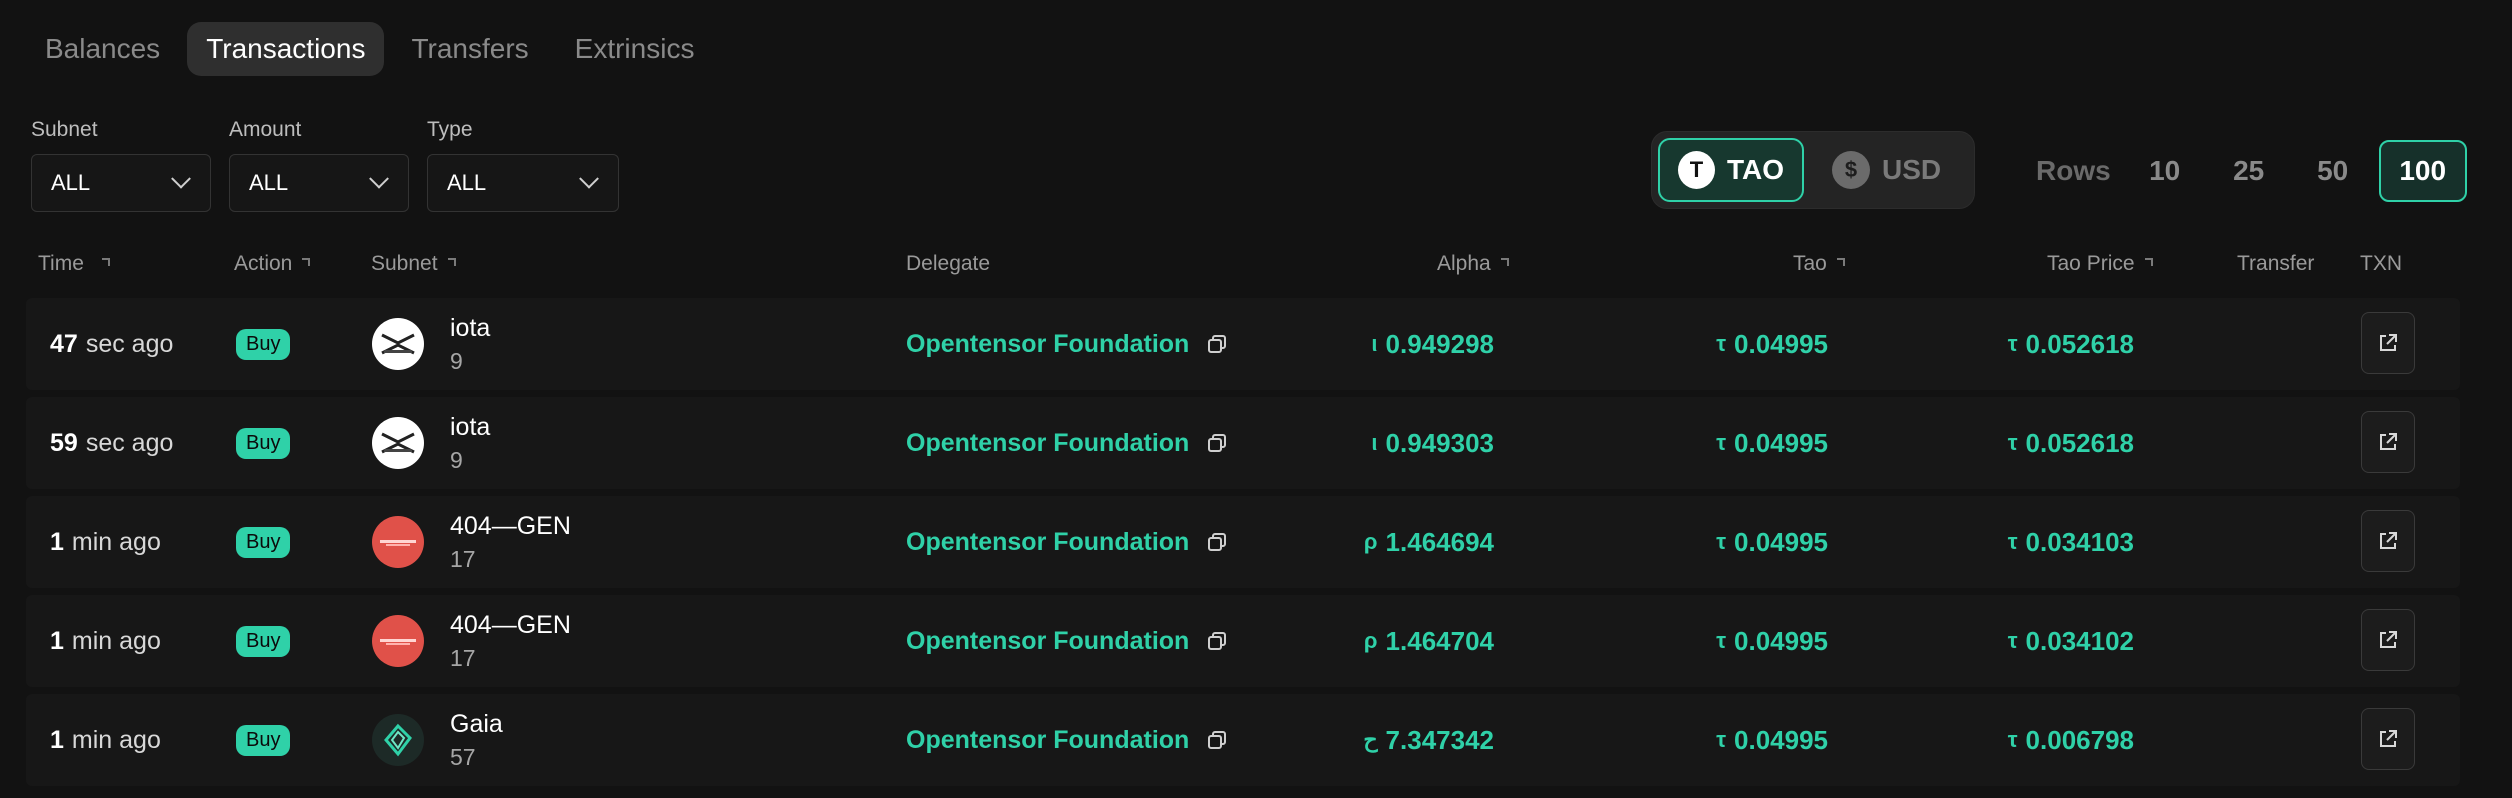  What do you see at coordinates (1912, 169) in the screenshot?
I see `currency-usd-label: USD` at bounding box center [1912, 169].